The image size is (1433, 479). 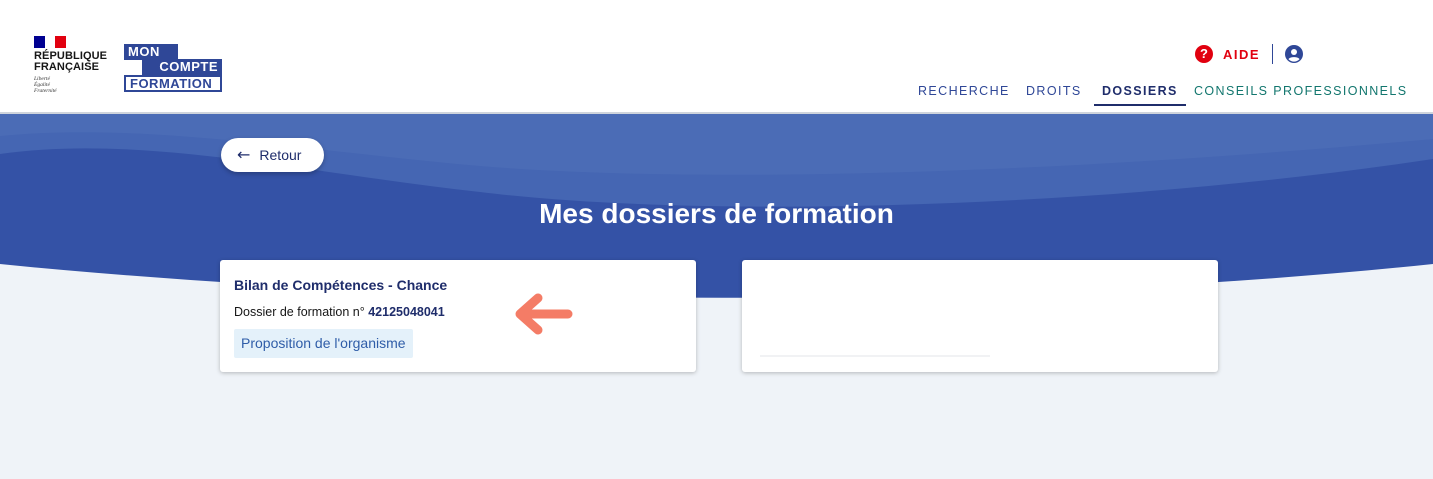 What do you see at coordinates (1294, 54) in the screenshot?
I see `user-circle-icon` at bounding box center [1294, 54].